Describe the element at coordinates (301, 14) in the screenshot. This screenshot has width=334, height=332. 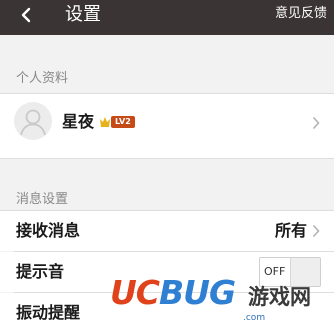
I see `feedback-link: 意见反馈` at that location.